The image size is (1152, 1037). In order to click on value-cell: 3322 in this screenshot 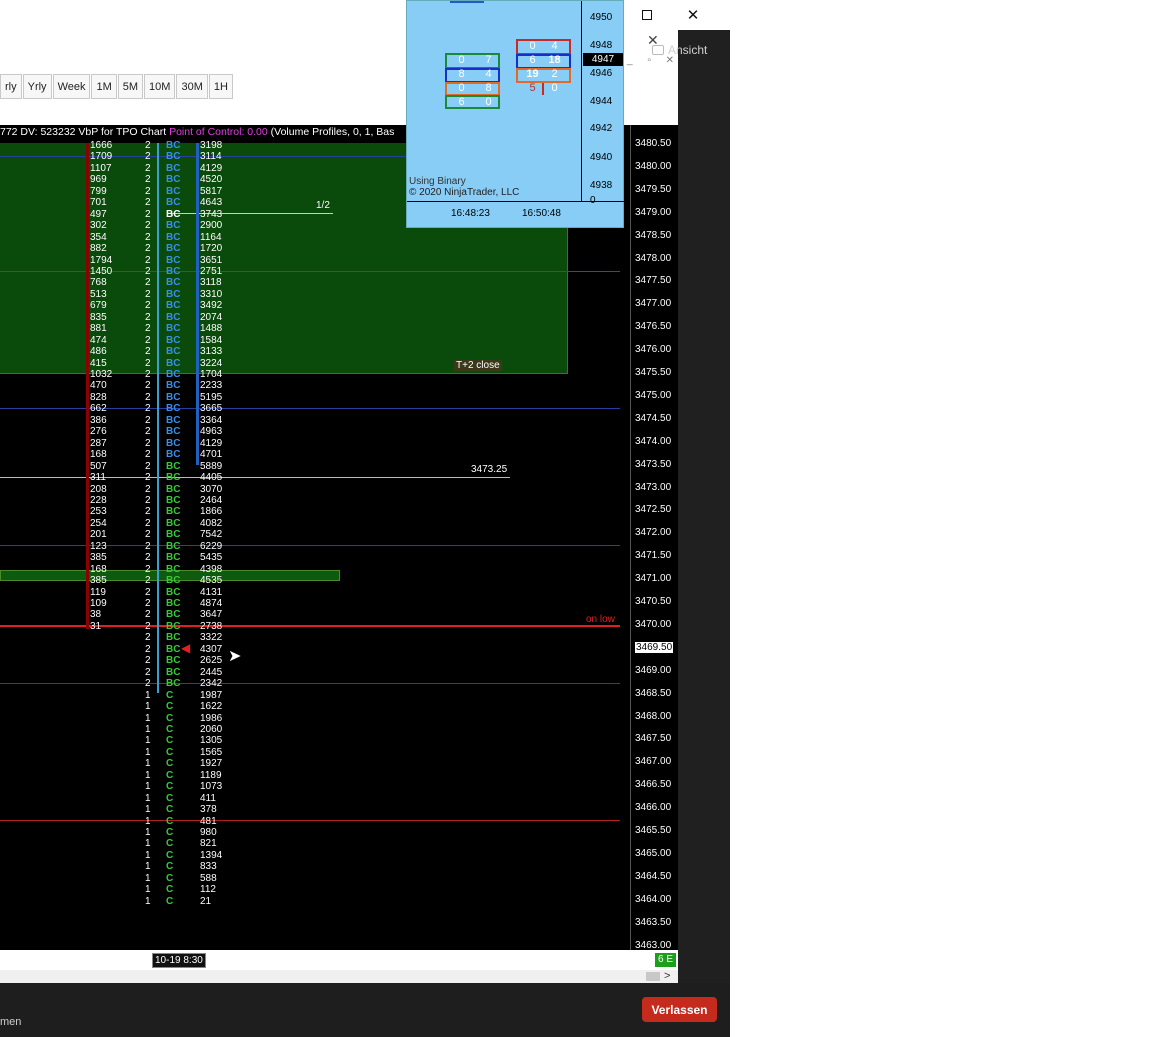, I will do `click(211, 638)`.